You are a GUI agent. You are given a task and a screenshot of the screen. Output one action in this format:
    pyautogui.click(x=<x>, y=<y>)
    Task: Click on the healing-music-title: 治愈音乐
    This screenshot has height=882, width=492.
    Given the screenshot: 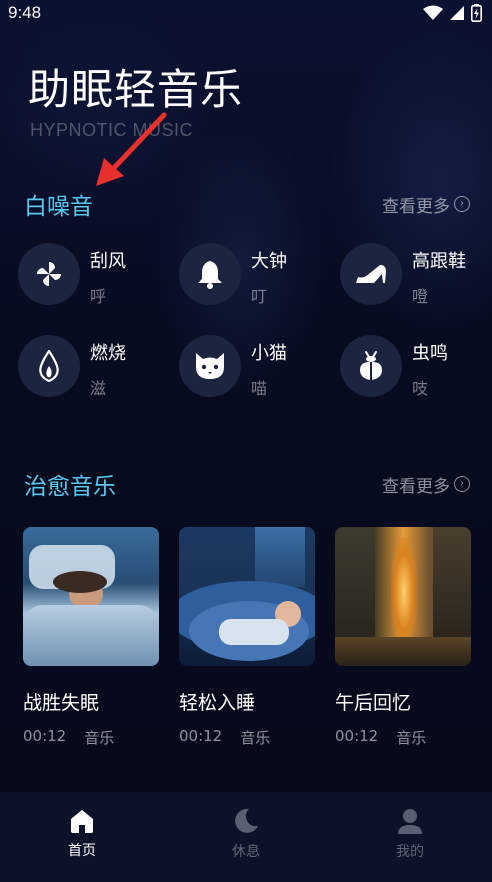 What is the action you would take?
    pyautogui.click(x=70, y=487)
    